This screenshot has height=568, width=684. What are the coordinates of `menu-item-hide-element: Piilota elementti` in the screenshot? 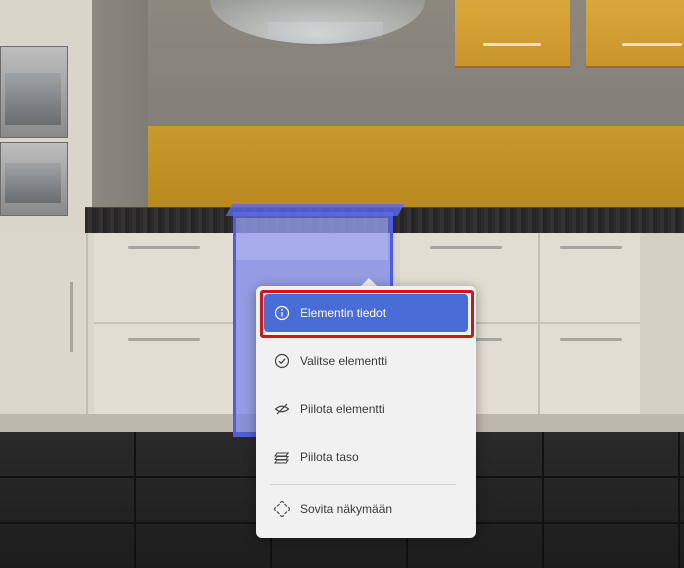 It's located at (366, 409).